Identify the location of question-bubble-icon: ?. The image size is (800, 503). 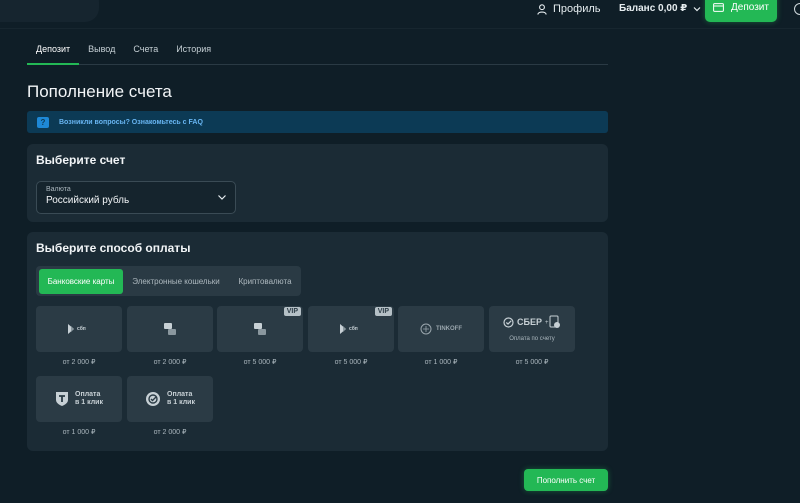
(43, 122).